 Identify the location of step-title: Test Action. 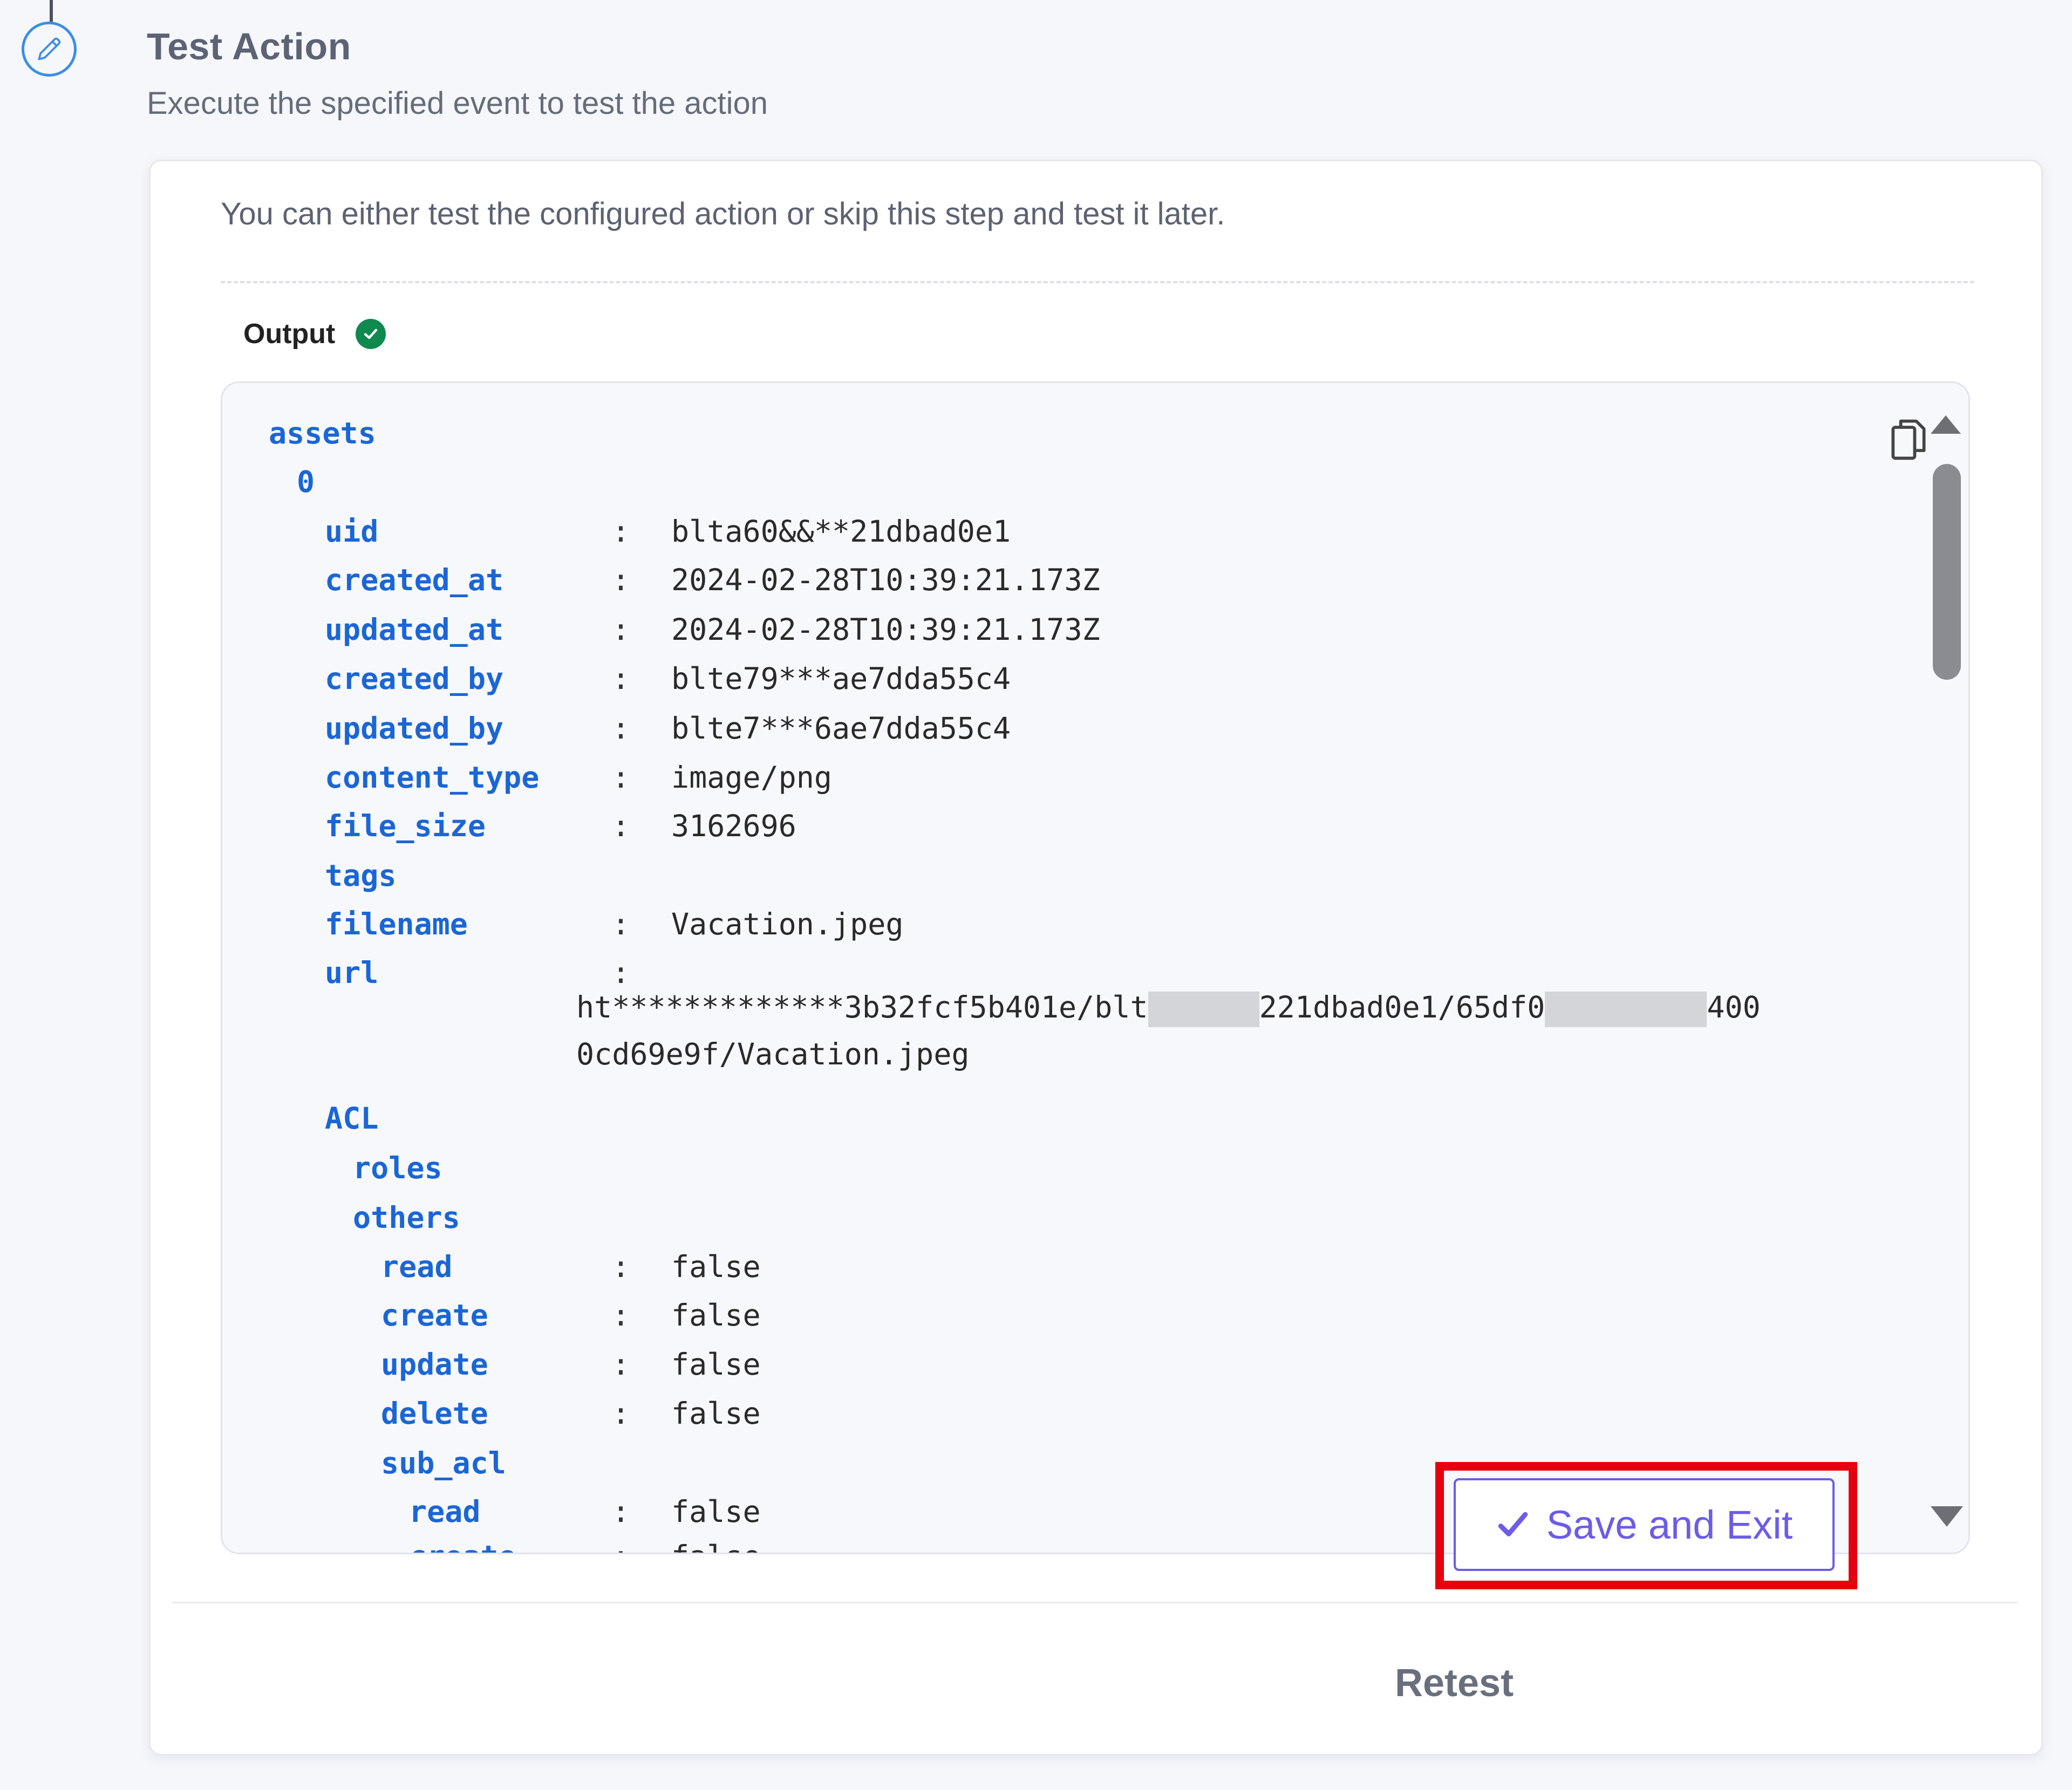
(249, 46).